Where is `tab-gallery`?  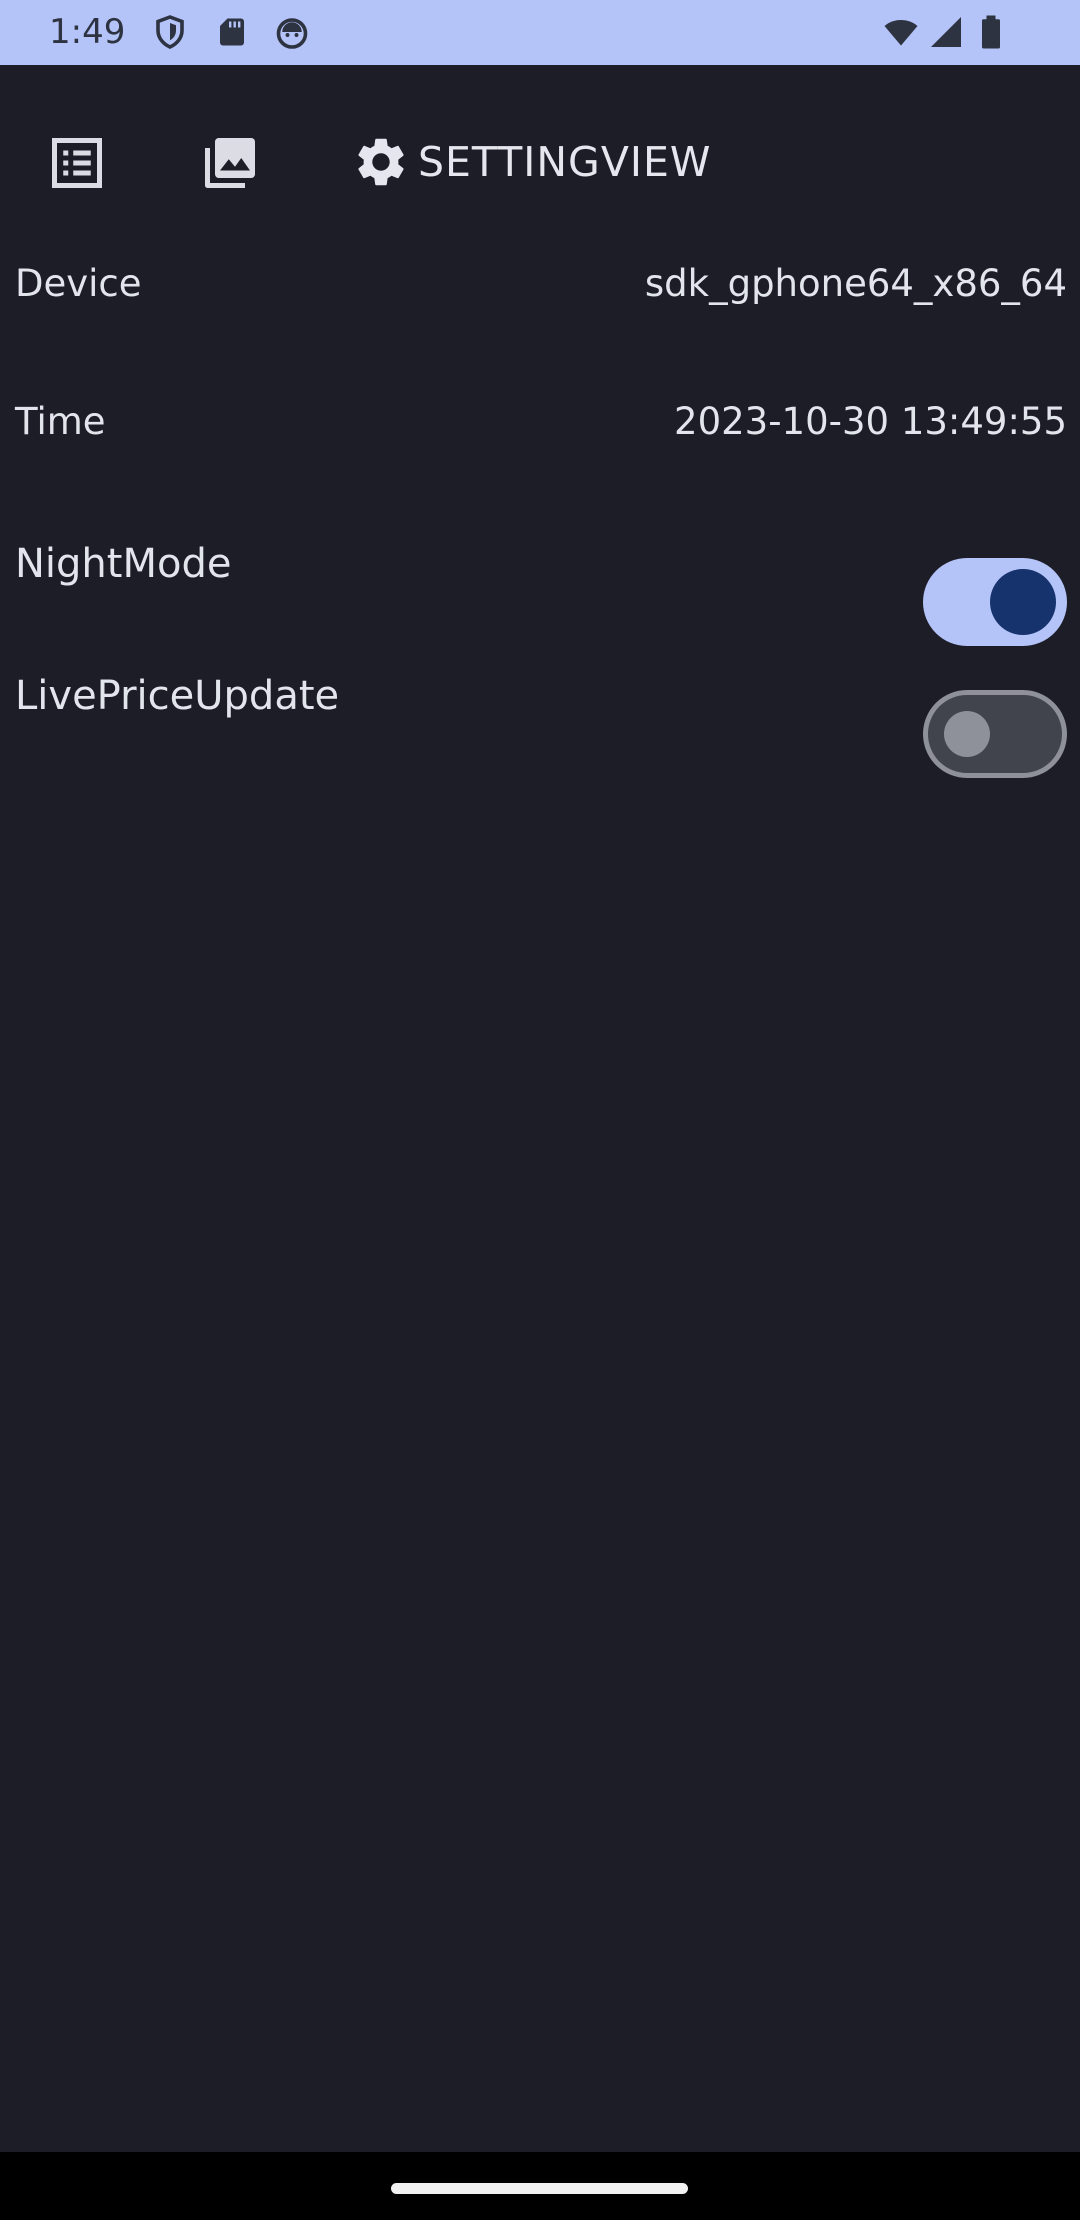
tab-gallery is located at coordinates (230, 163).